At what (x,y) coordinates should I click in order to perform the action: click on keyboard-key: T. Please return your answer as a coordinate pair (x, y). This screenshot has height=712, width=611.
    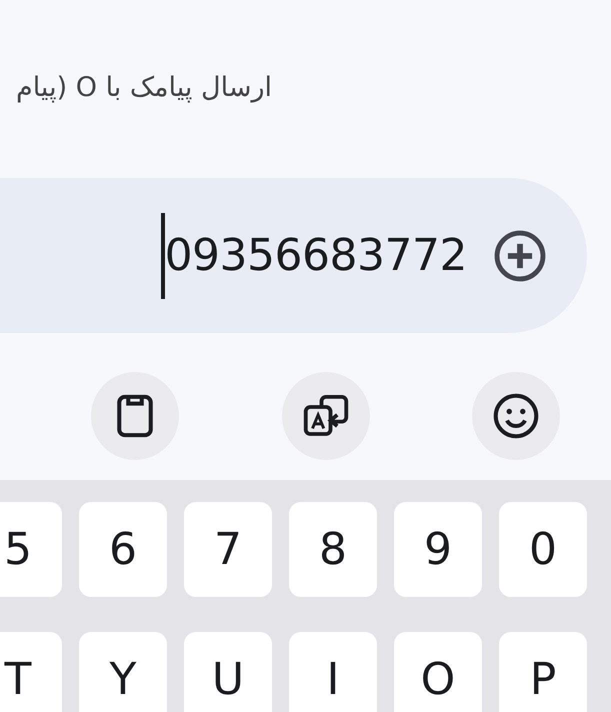
    Looking at the image, I should click on (31, 672).